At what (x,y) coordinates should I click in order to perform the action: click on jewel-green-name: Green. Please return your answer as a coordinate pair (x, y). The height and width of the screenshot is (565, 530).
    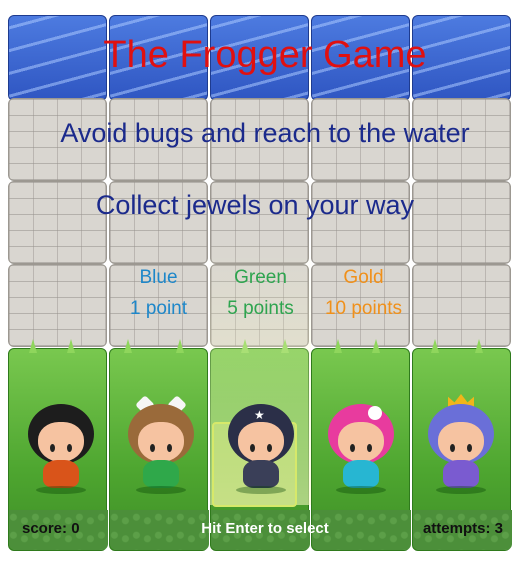
    Looking at the image, I should click on (260, 277).